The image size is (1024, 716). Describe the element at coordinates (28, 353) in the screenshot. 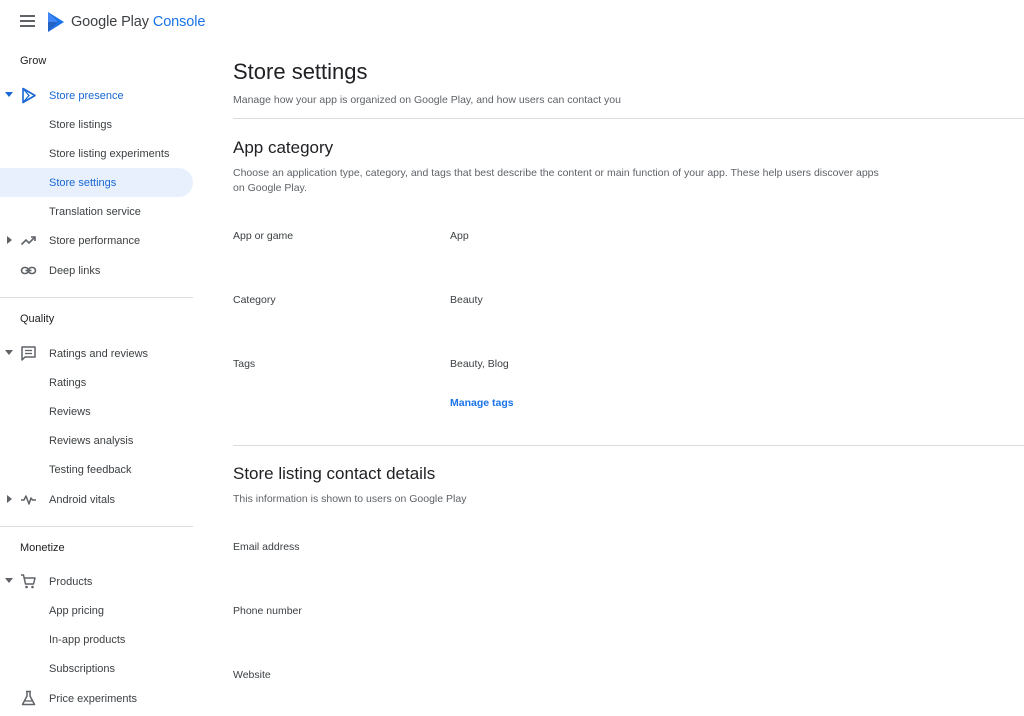

I see `review-comment-icon` at that location.